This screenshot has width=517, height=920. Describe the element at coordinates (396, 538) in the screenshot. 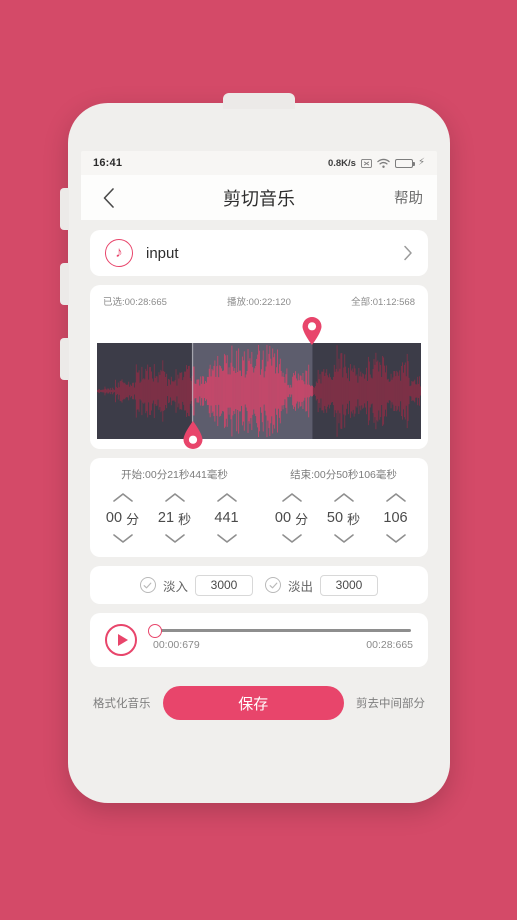

I see `end-millis-decrement` at that location.